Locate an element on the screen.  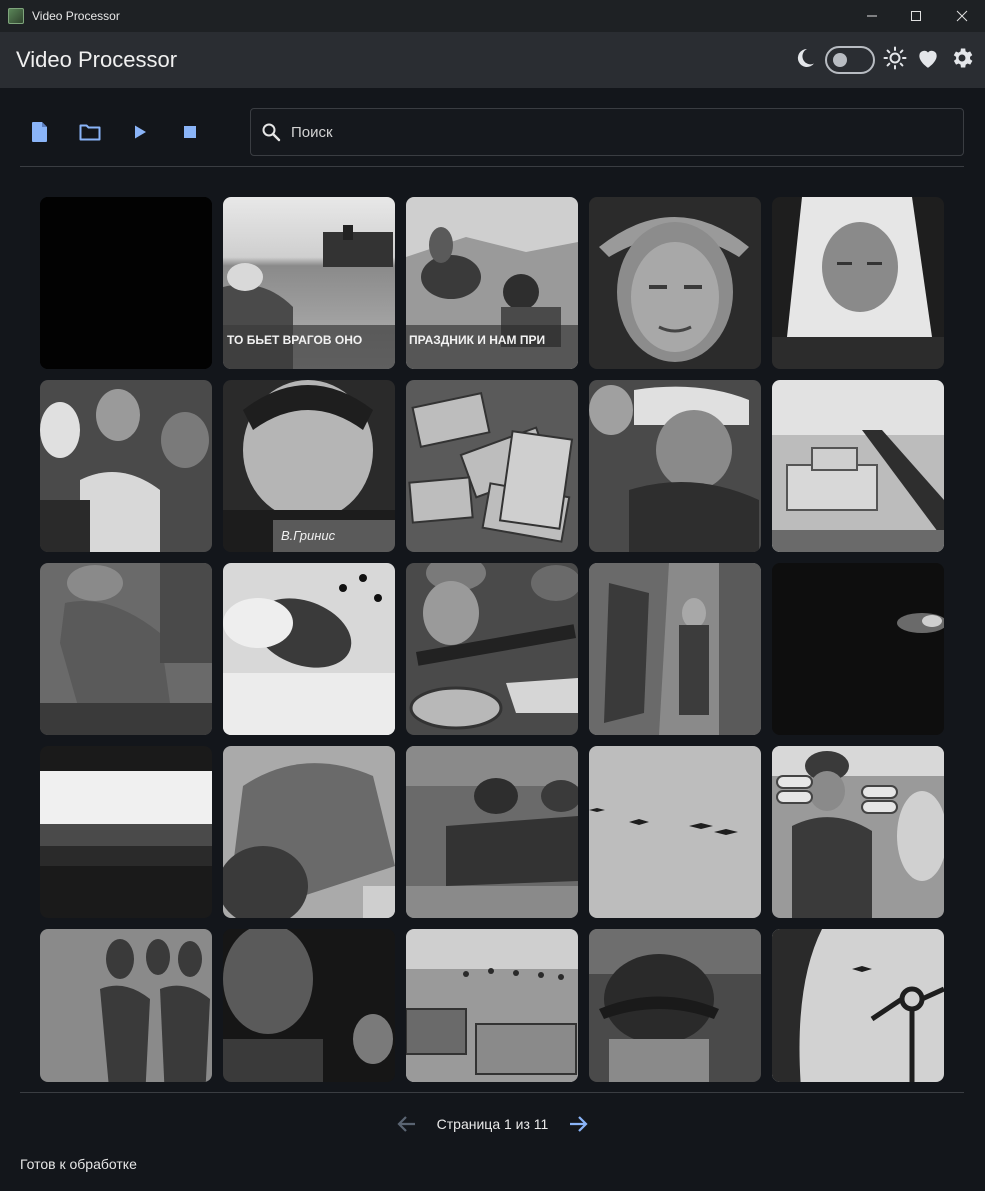
maximize-button is located at coordinates (916, 16).